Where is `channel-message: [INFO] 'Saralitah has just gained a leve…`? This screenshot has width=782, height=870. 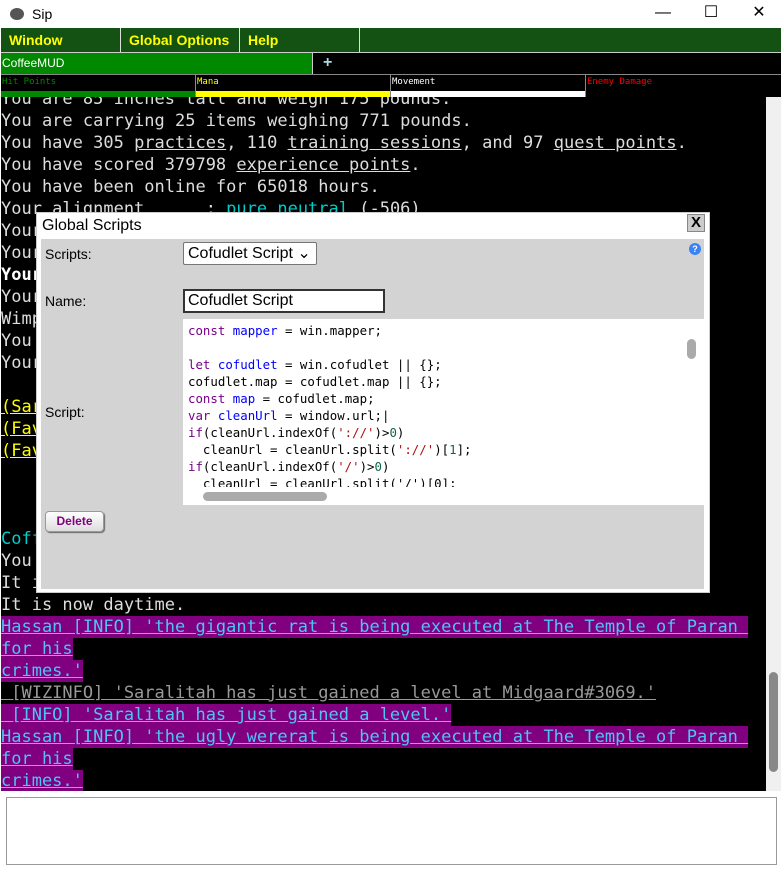
channel-message: [INFO] 'Saralitah has just gained a leve… is located at coordinates (226, 715).